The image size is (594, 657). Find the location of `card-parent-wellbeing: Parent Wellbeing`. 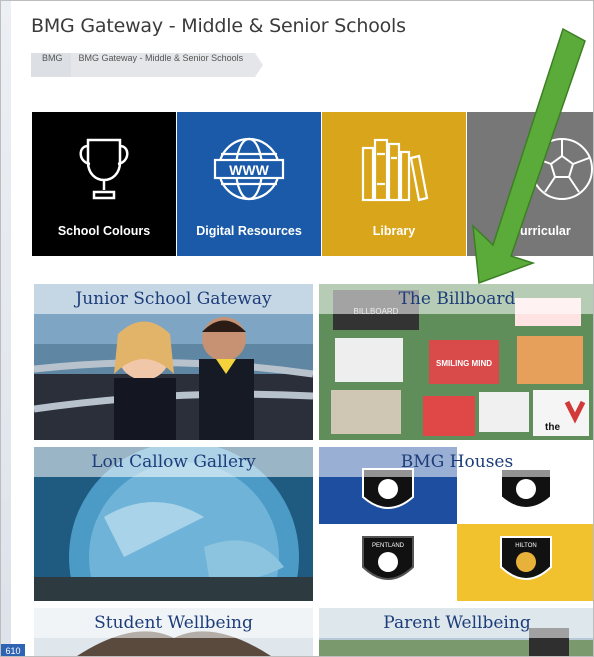

card-parent-wellbeing: Parent Wellbeing is located at coordinates (456, 632).